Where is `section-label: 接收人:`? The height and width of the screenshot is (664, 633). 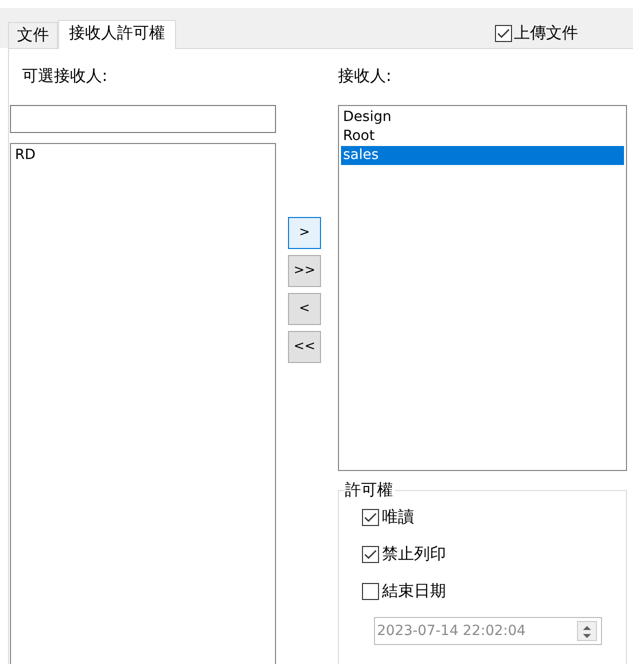 section-label: 接收人: is located at coordinates (365, 76).